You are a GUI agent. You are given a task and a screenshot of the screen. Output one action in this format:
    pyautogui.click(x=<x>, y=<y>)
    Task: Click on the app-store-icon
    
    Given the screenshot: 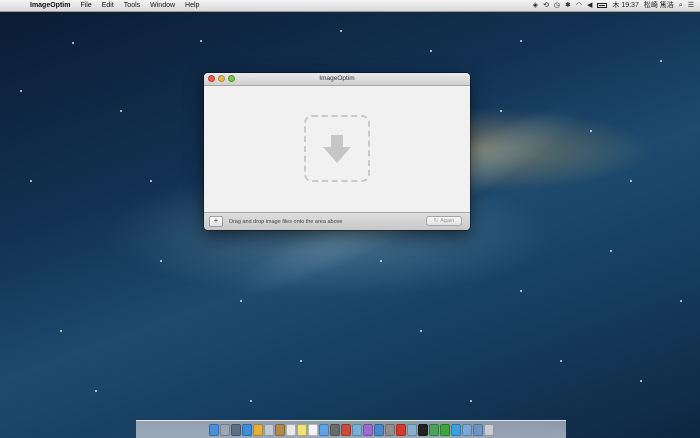 What is the action you would take?
    pyautogui.click(x=378, y=430)
    